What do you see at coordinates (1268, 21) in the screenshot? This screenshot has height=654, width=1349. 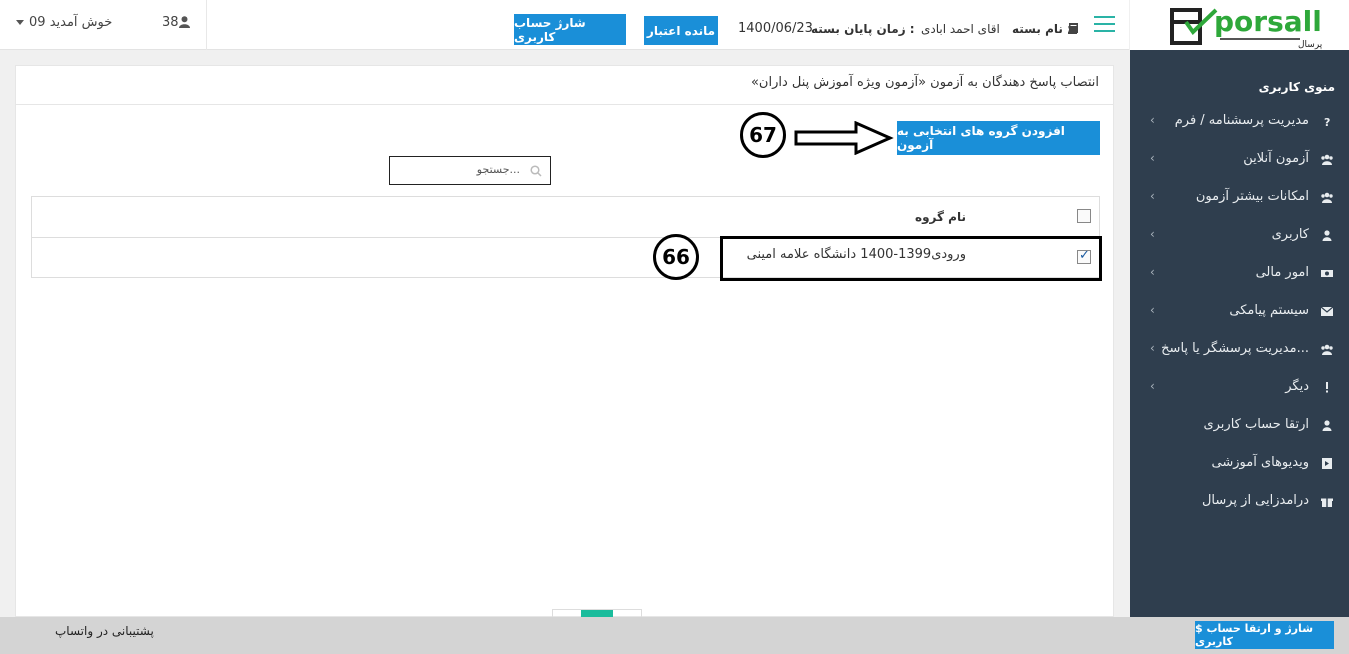 I see `logo-text: porsall` at bounding box center [1268, 21].